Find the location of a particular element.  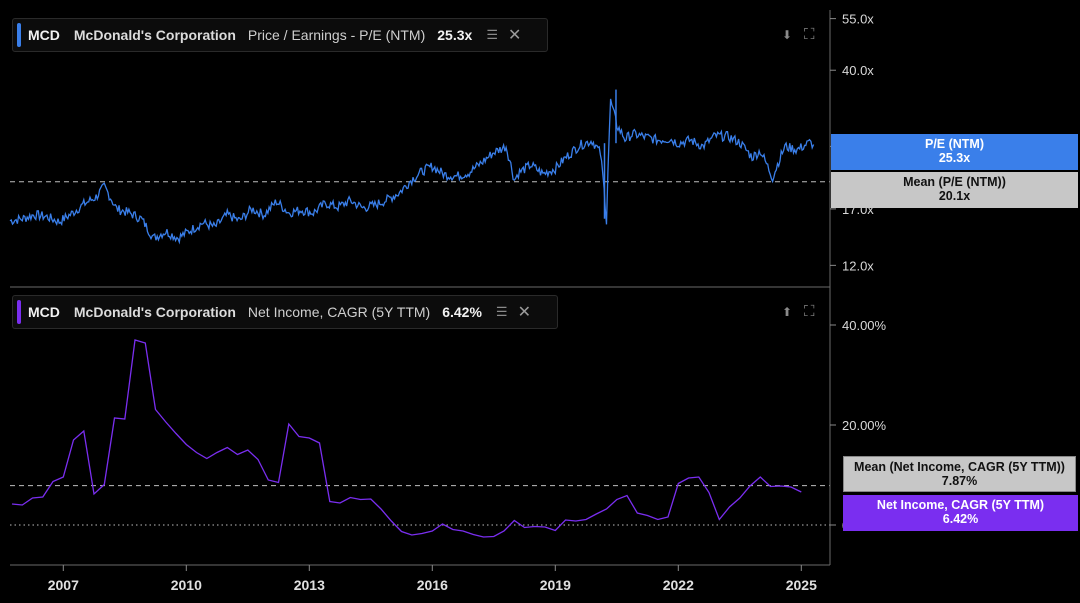

ni-value-box: Net Income, CAGR (5Y TTM) 6.42% is located at coordinates (960, 513).